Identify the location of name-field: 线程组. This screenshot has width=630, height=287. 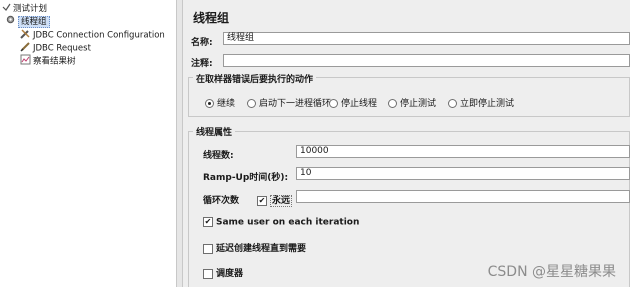
(426, 38).